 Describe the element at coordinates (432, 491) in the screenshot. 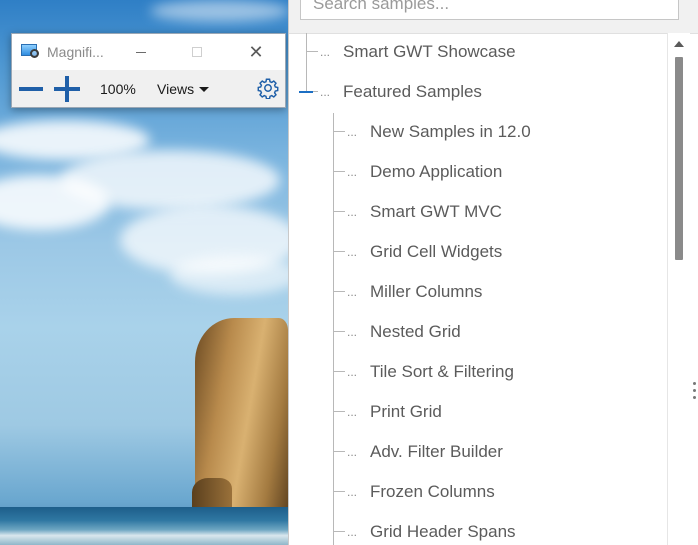

I see `tree-item-label: Frozen Columns` at that location.